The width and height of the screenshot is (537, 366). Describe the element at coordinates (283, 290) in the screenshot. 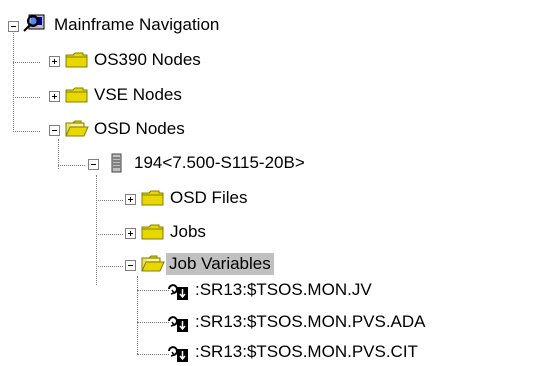

I see `tree-node-label: :SR13:$TSOS.MON.JV` at that location.